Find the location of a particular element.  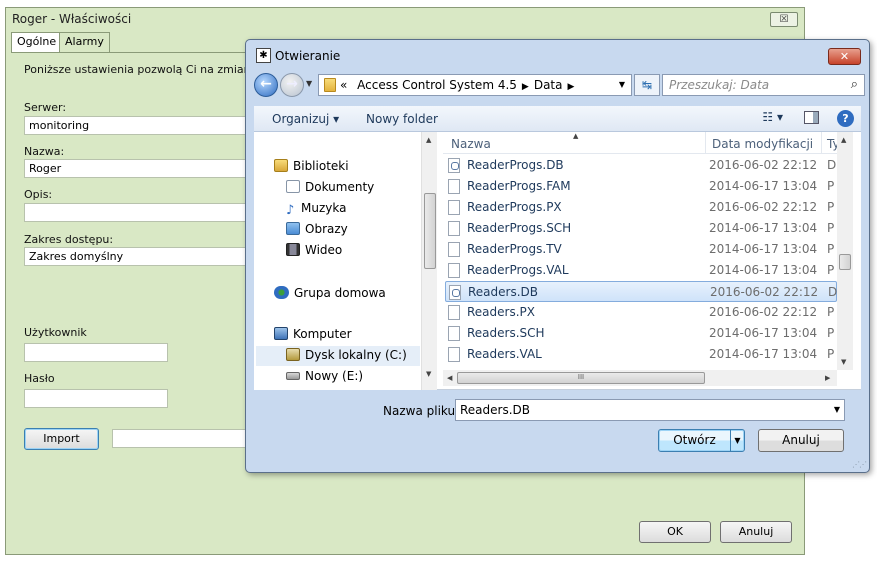

library-icon is located at coordinates (281, 165).